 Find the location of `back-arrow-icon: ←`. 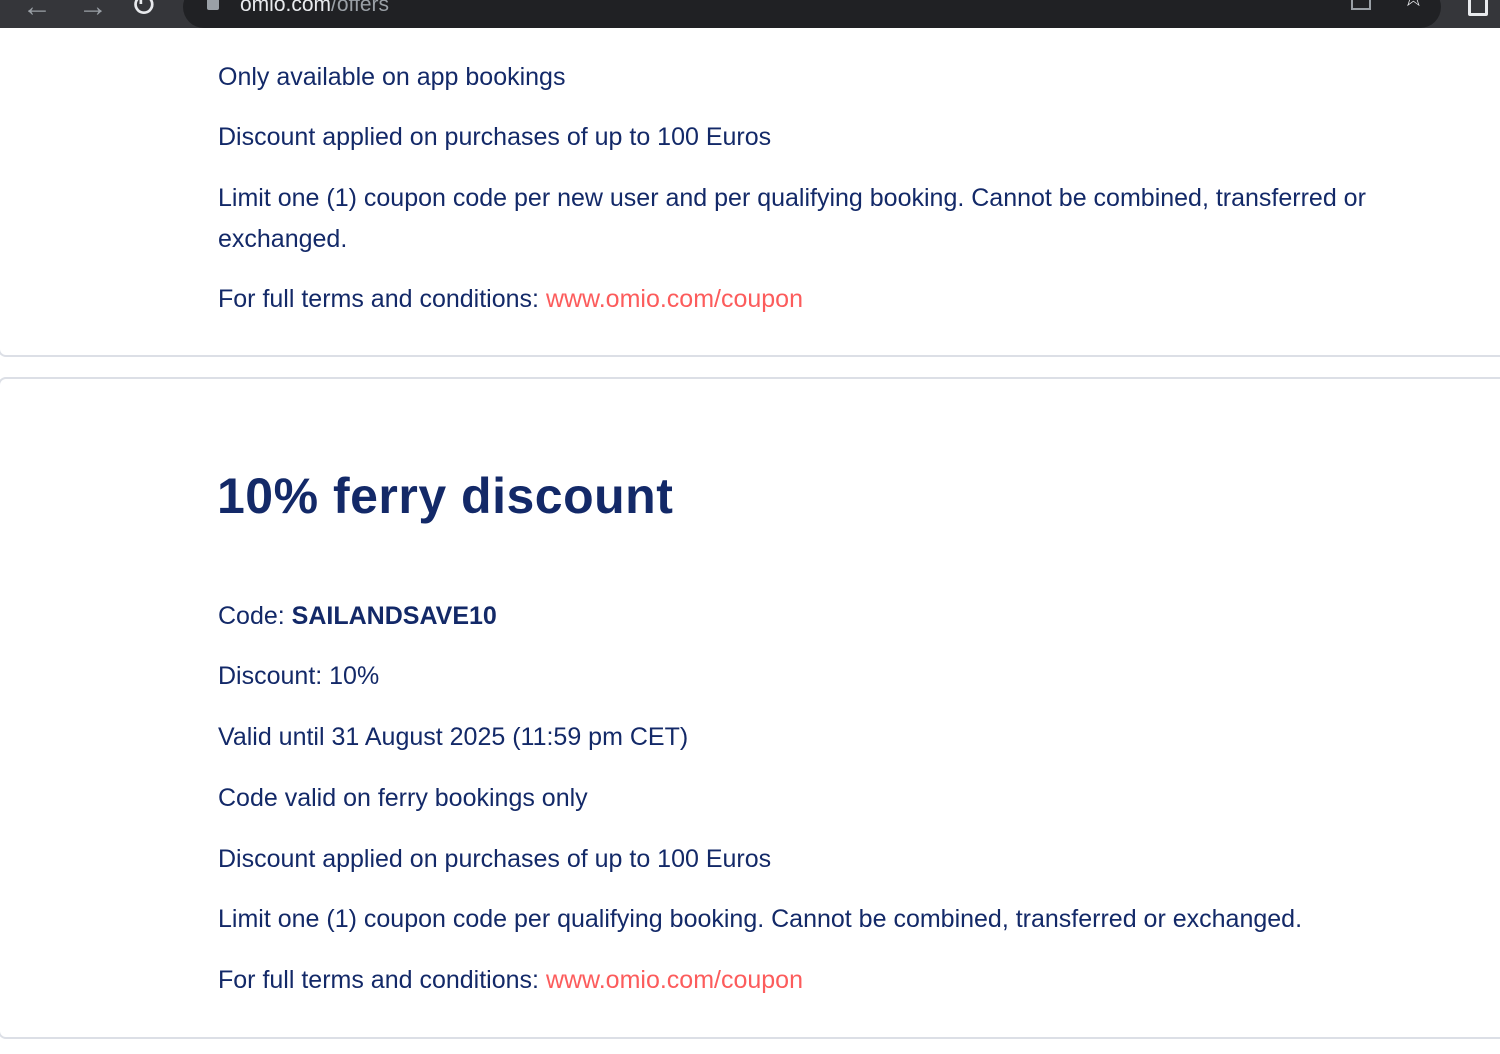

back-arrow-icon: ← is located at coordinates (37, 11).